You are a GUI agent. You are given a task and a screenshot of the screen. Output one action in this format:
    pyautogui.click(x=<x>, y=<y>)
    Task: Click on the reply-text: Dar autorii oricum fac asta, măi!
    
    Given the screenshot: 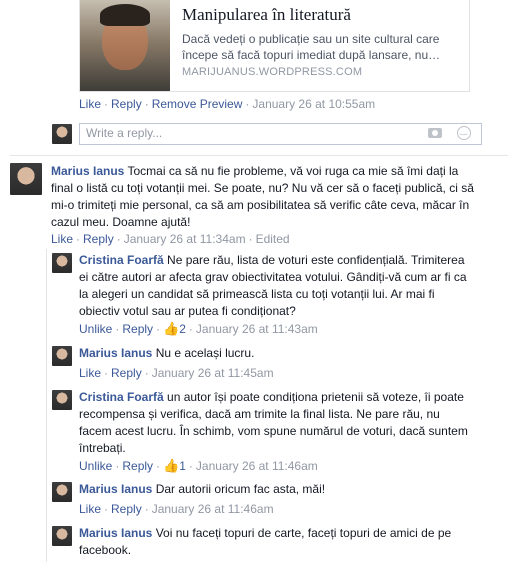 What is the action you would take?
    pyautogui.click(x=240, y=489)
    